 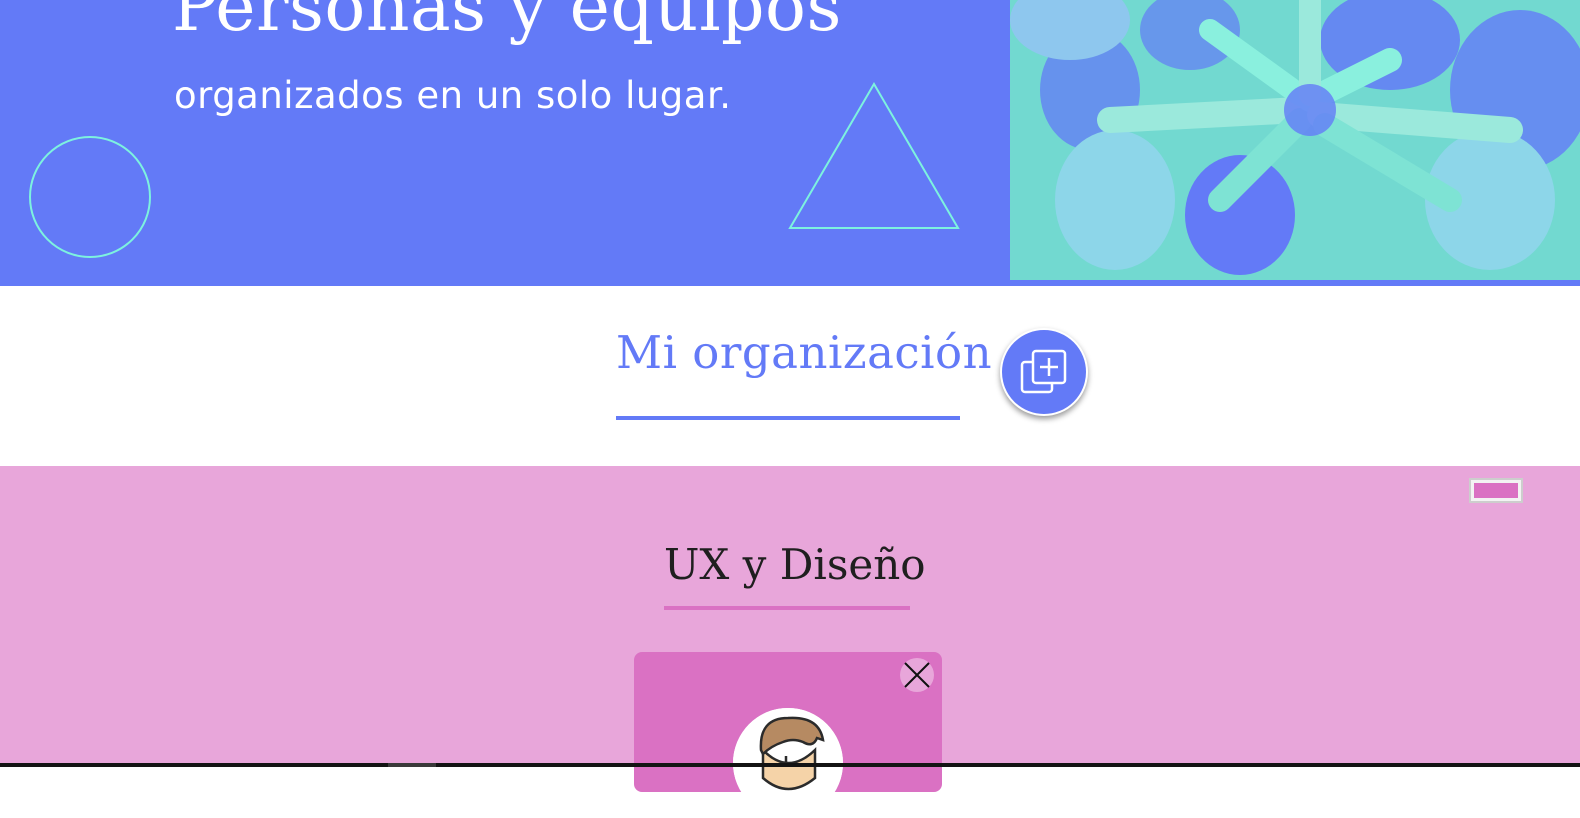 What do you see at coordinates (1295, 140) in the screenshot?
I see `team-hands-photo` at bounding box center [1295, 140].